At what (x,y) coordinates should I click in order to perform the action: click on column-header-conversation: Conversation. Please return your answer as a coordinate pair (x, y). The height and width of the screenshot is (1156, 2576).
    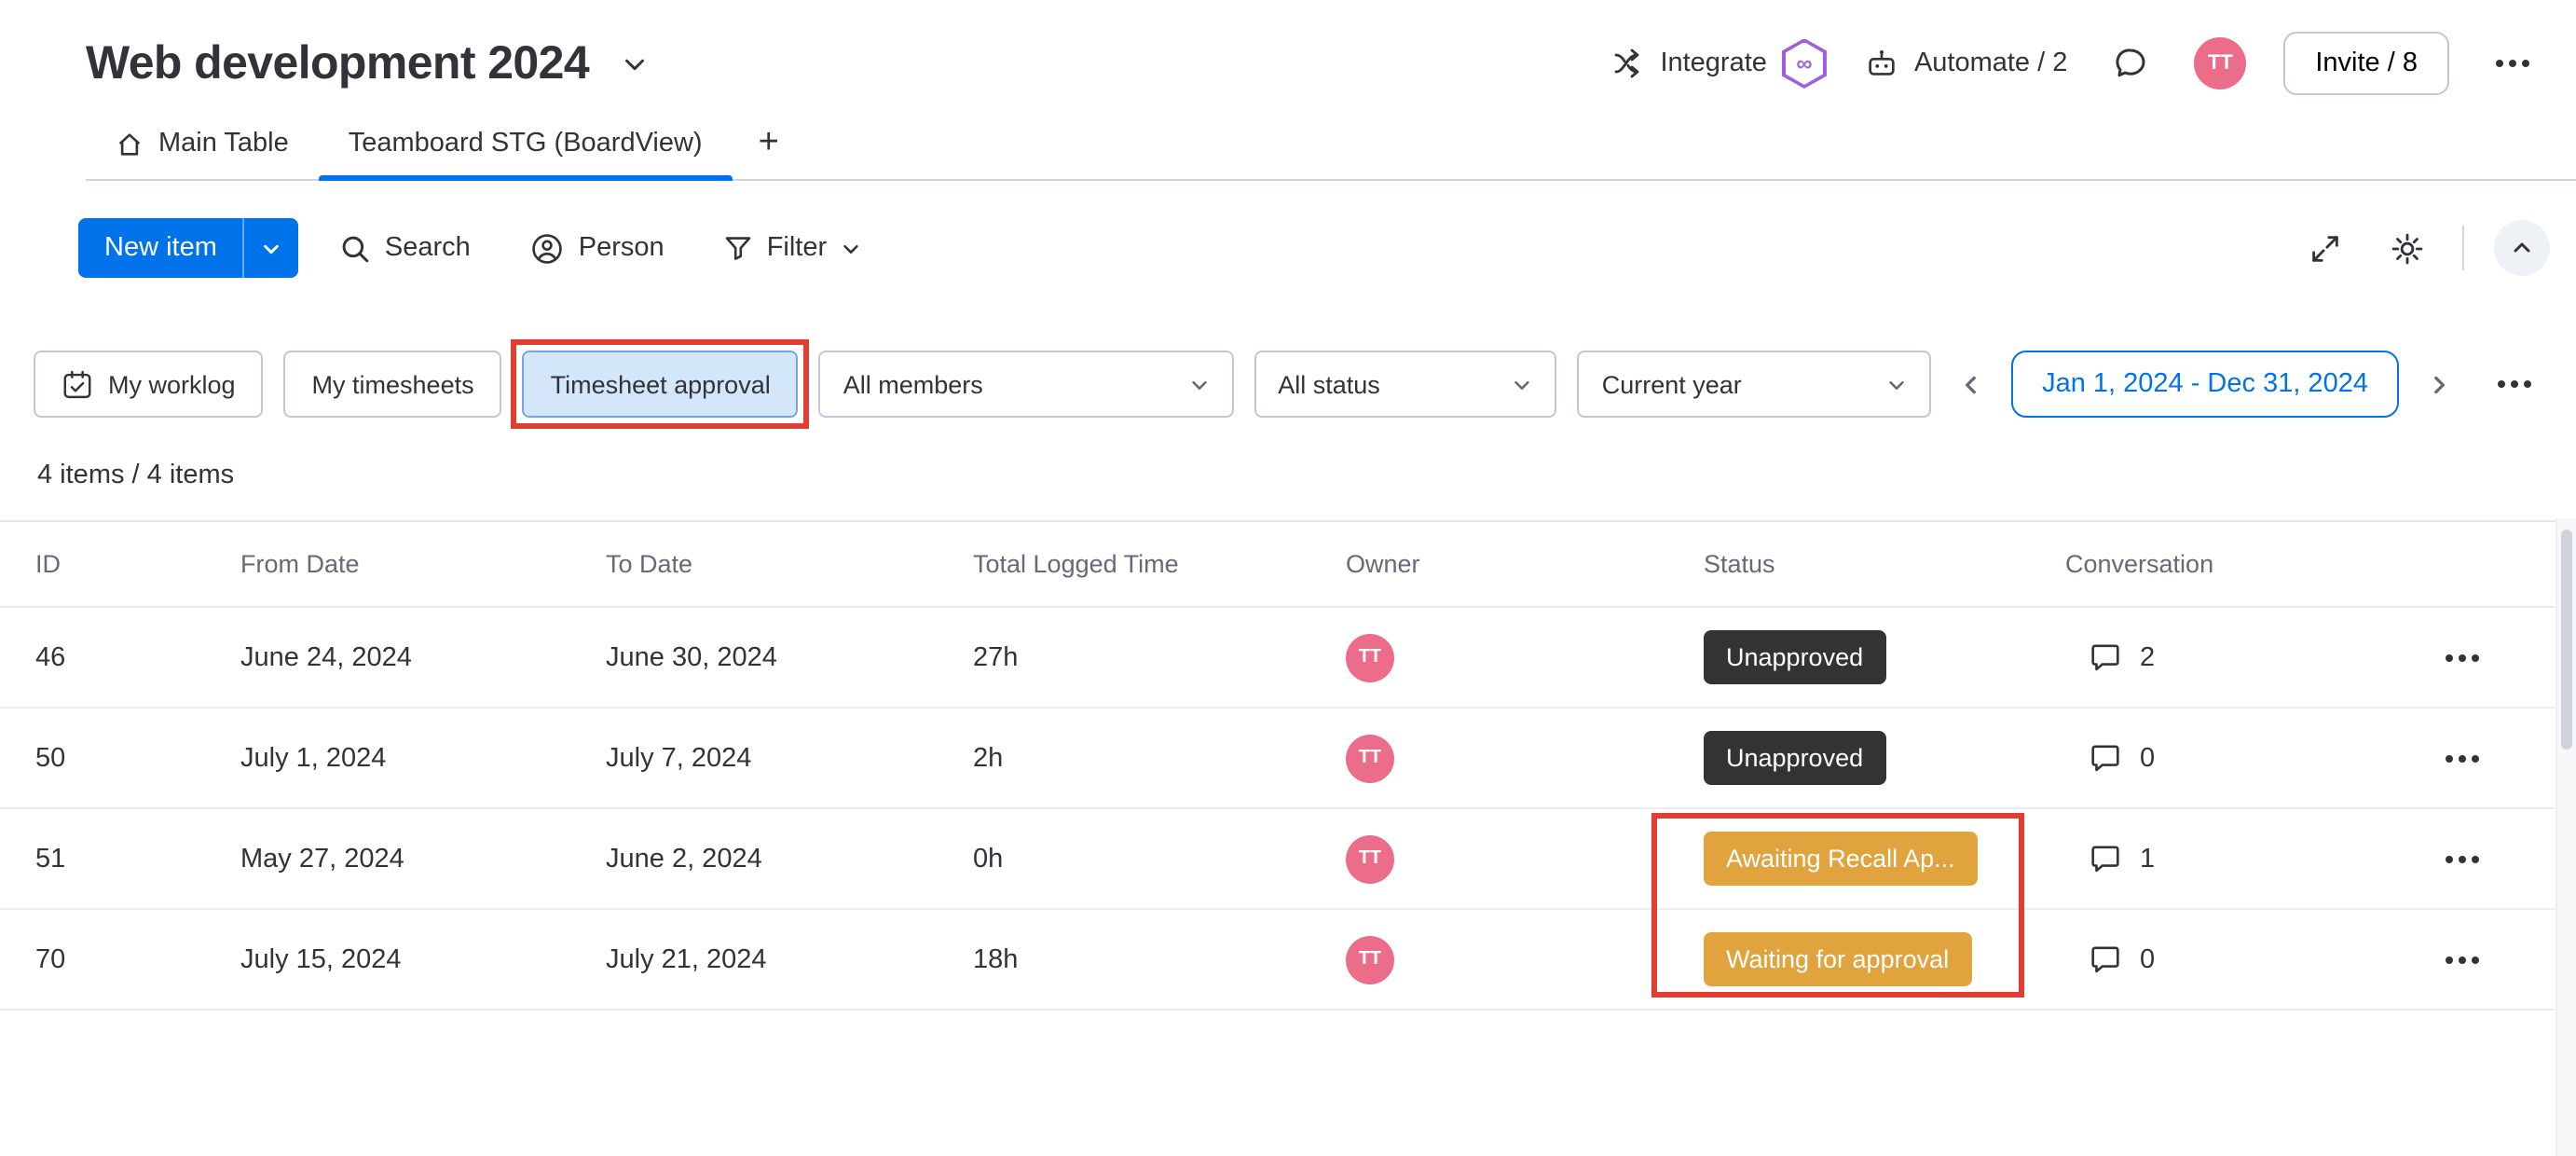
    Looking at the image, I should click on (2214, 564).